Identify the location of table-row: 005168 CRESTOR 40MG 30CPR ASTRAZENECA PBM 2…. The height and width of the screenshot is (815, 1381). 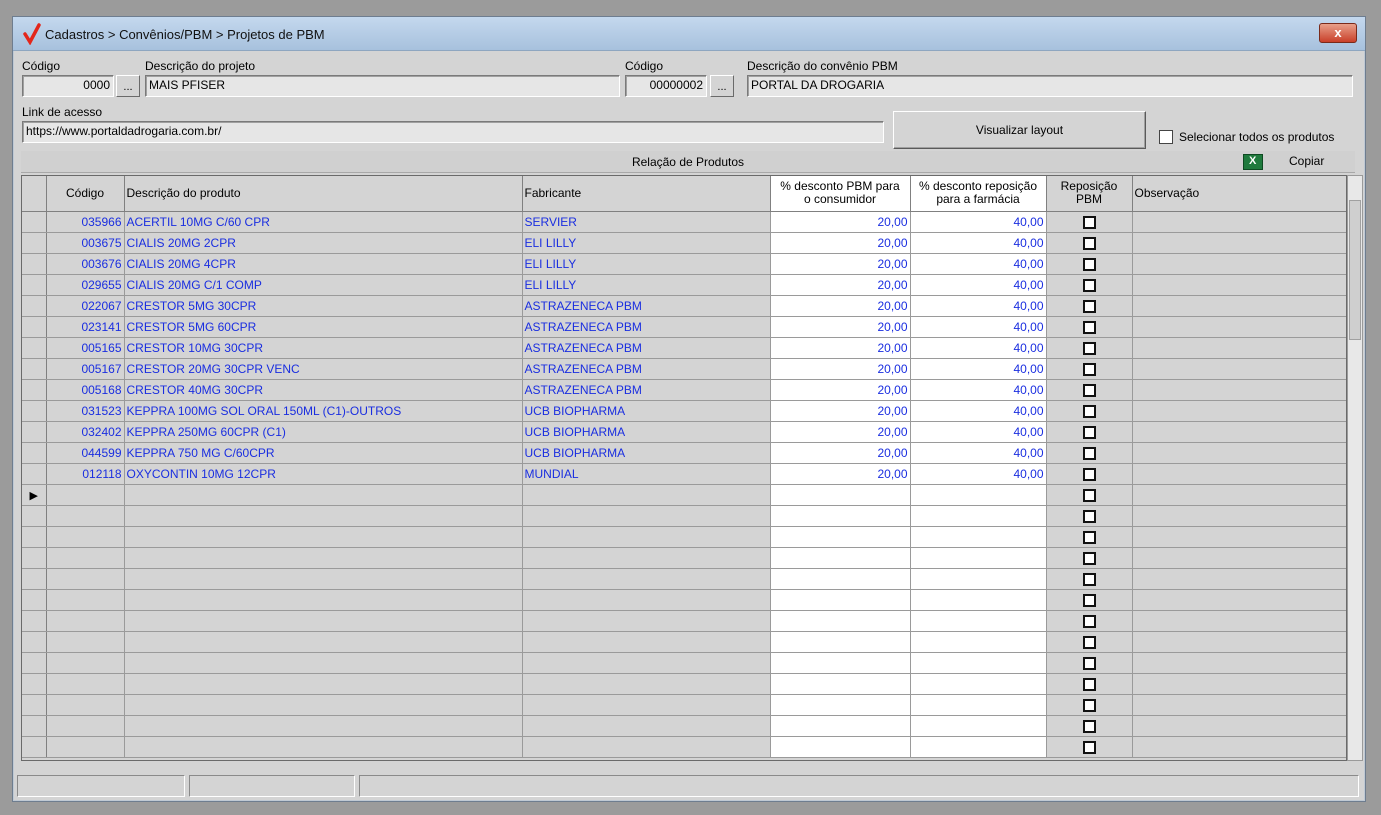
(684, 390).